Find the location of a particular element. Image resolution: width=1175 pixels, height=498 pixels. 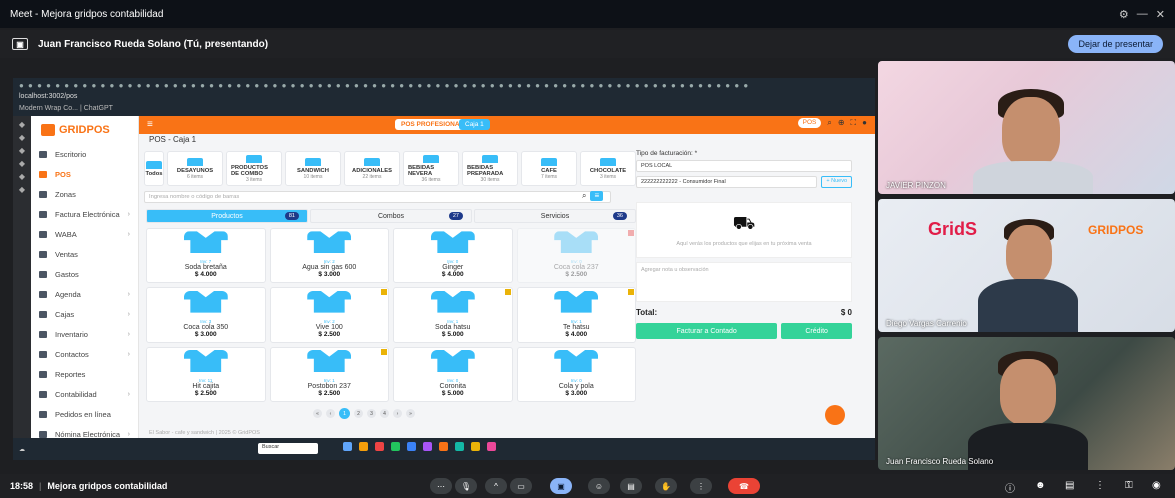

gridpos-logo: GRIDPOS is located at coordinates (84, 130).